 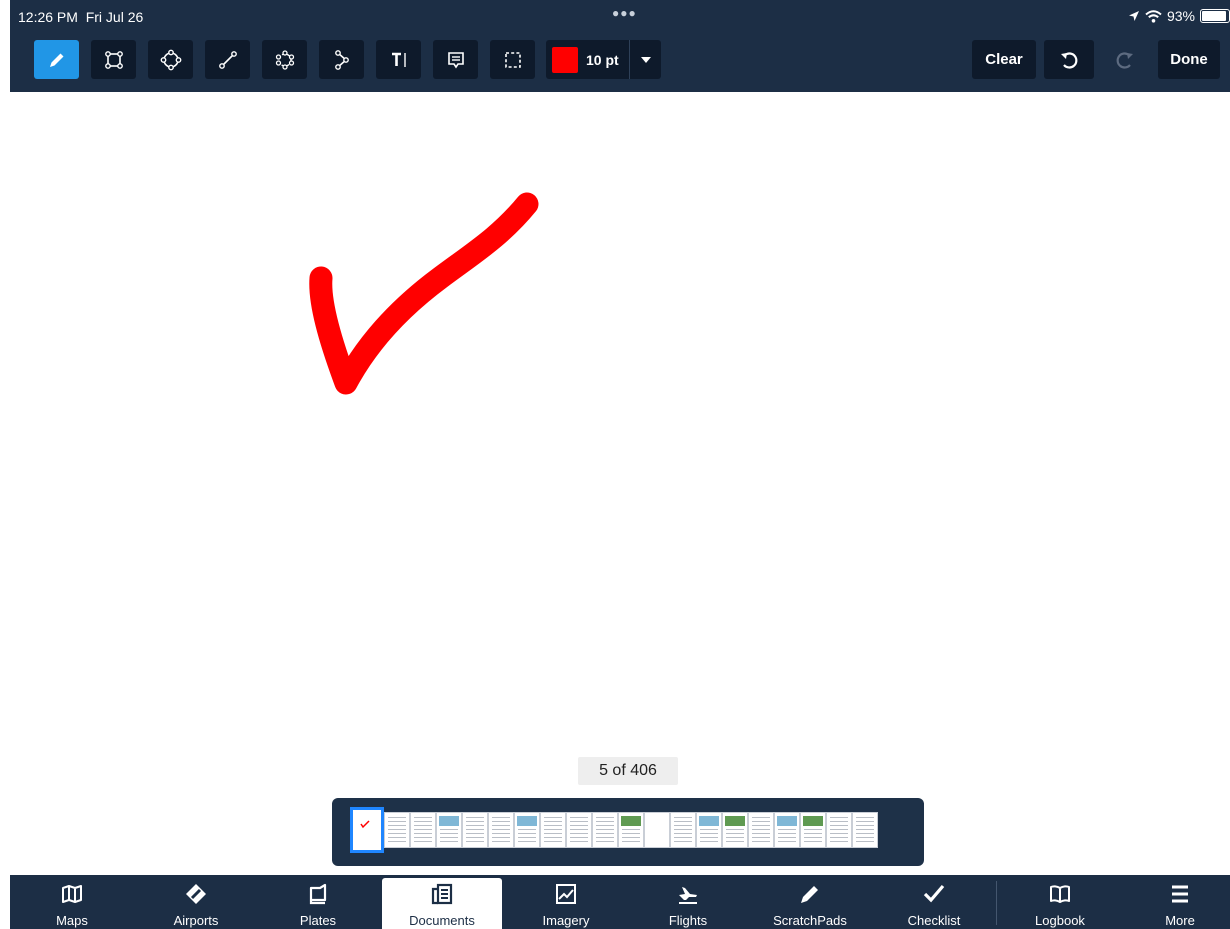 I want to click on tab-imagery: Imagery, so click(x=566, y=902).